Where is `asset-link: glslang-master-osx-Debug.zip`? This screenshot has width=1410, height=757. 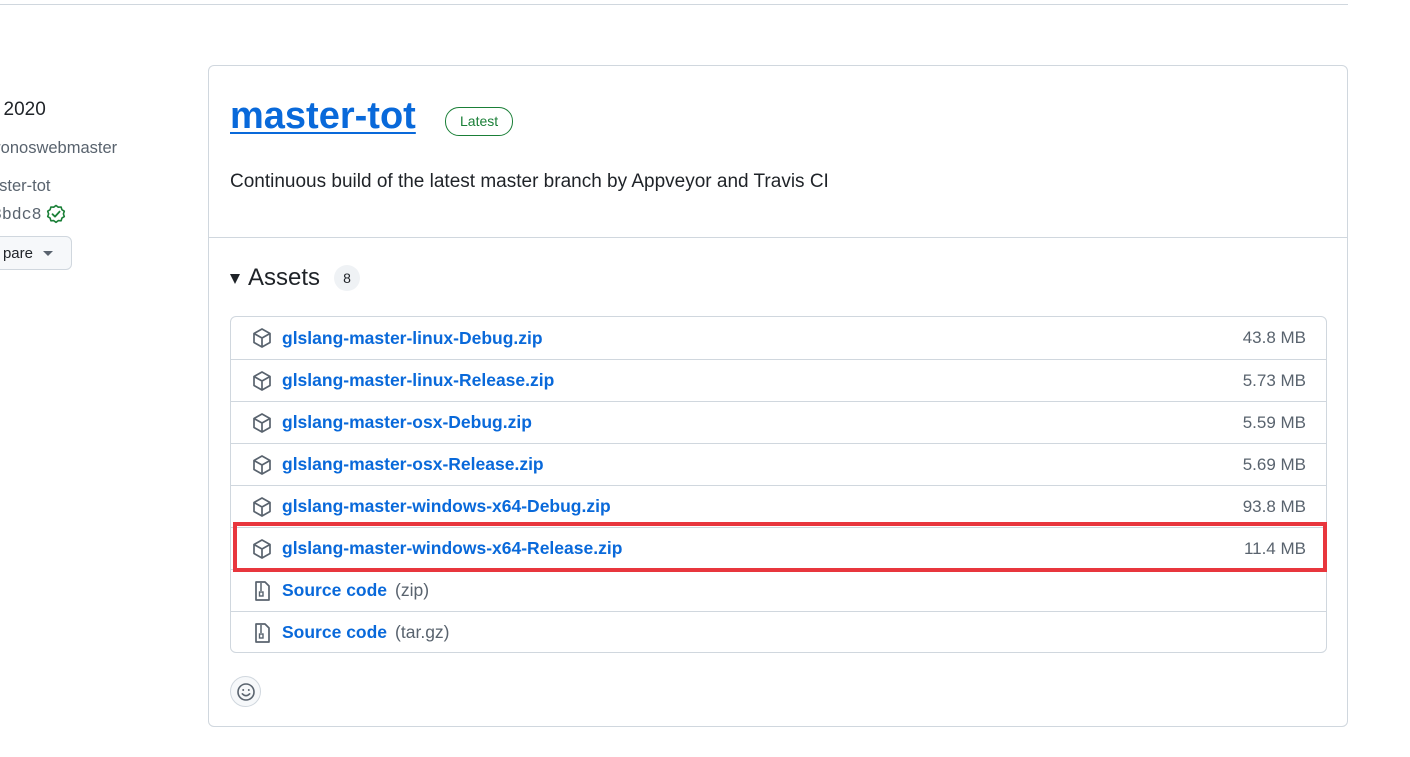
asset-link: glslang-master-osx-Debug.zip is located at coordinates (407, 422).